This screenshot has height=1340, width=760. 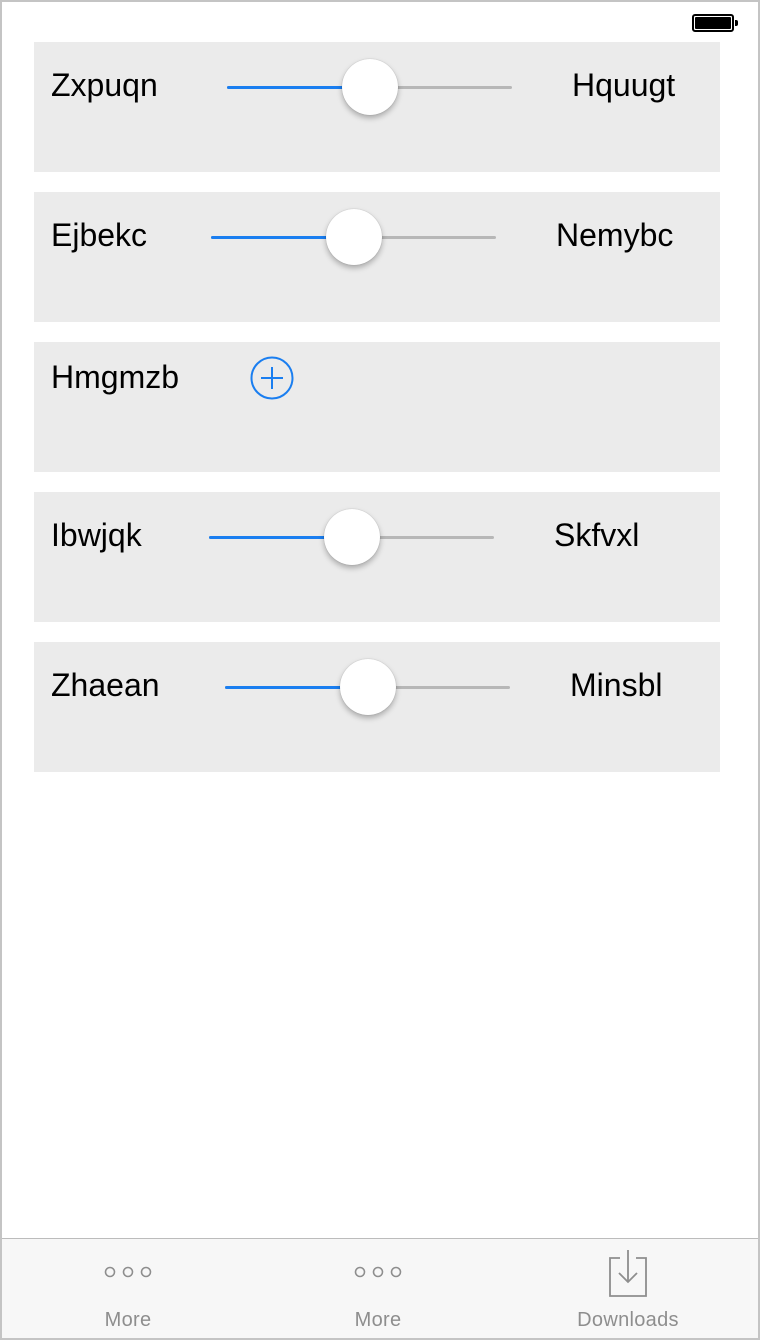 What do you see at coordinates (615, 235) in the screenshot?
I see `row-right-label: Nemybc` at bounding box center [615, 235].